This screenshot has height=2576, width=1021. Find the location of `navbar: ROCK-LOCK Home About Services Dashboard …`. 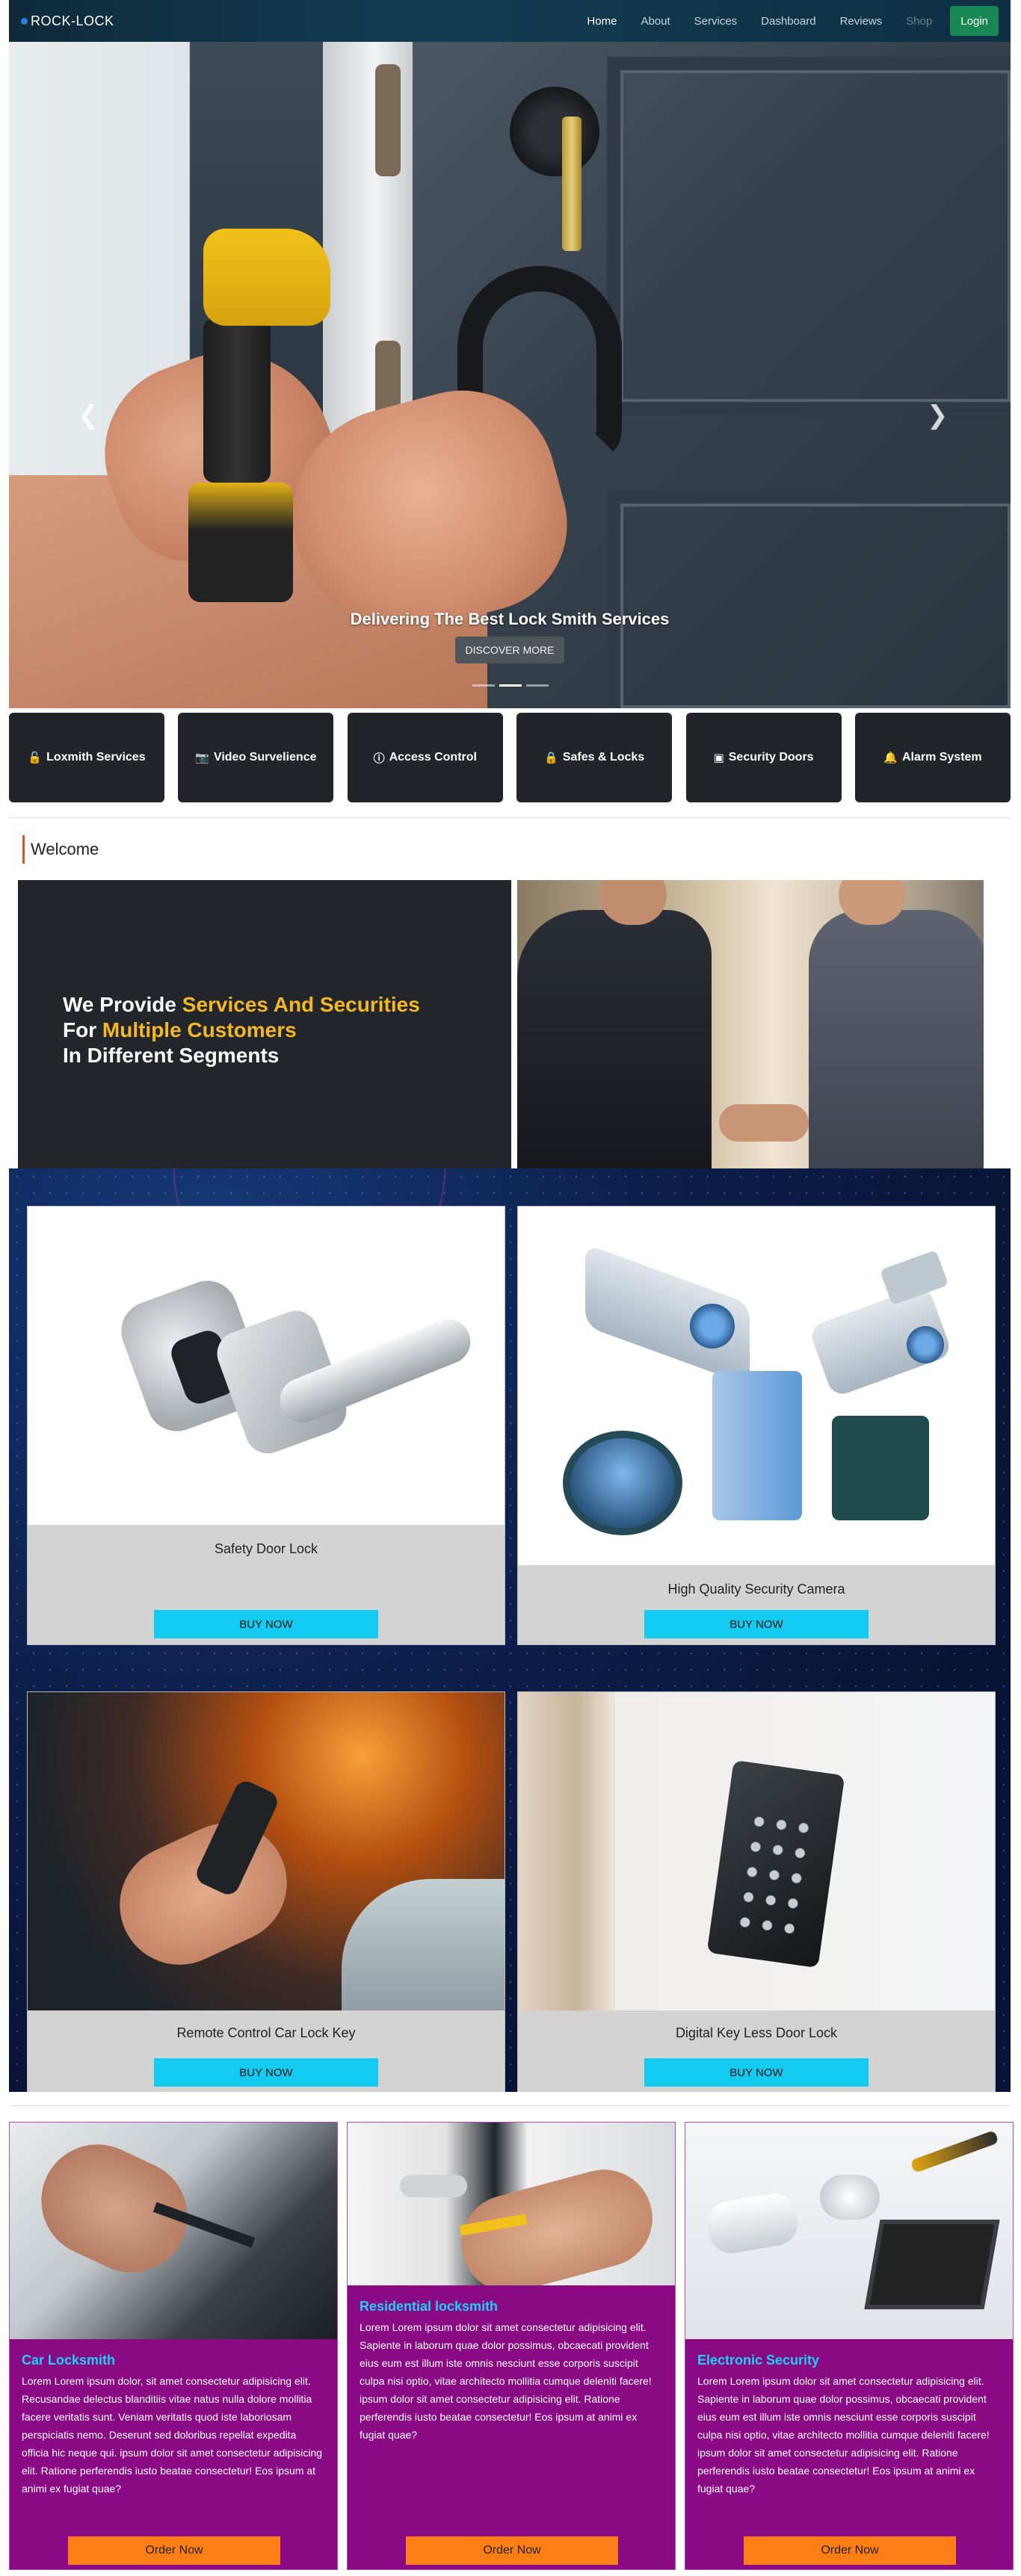

navbar: ROCK-LOCK Home About Services Dashboard … is located at coordinates (510, 21).